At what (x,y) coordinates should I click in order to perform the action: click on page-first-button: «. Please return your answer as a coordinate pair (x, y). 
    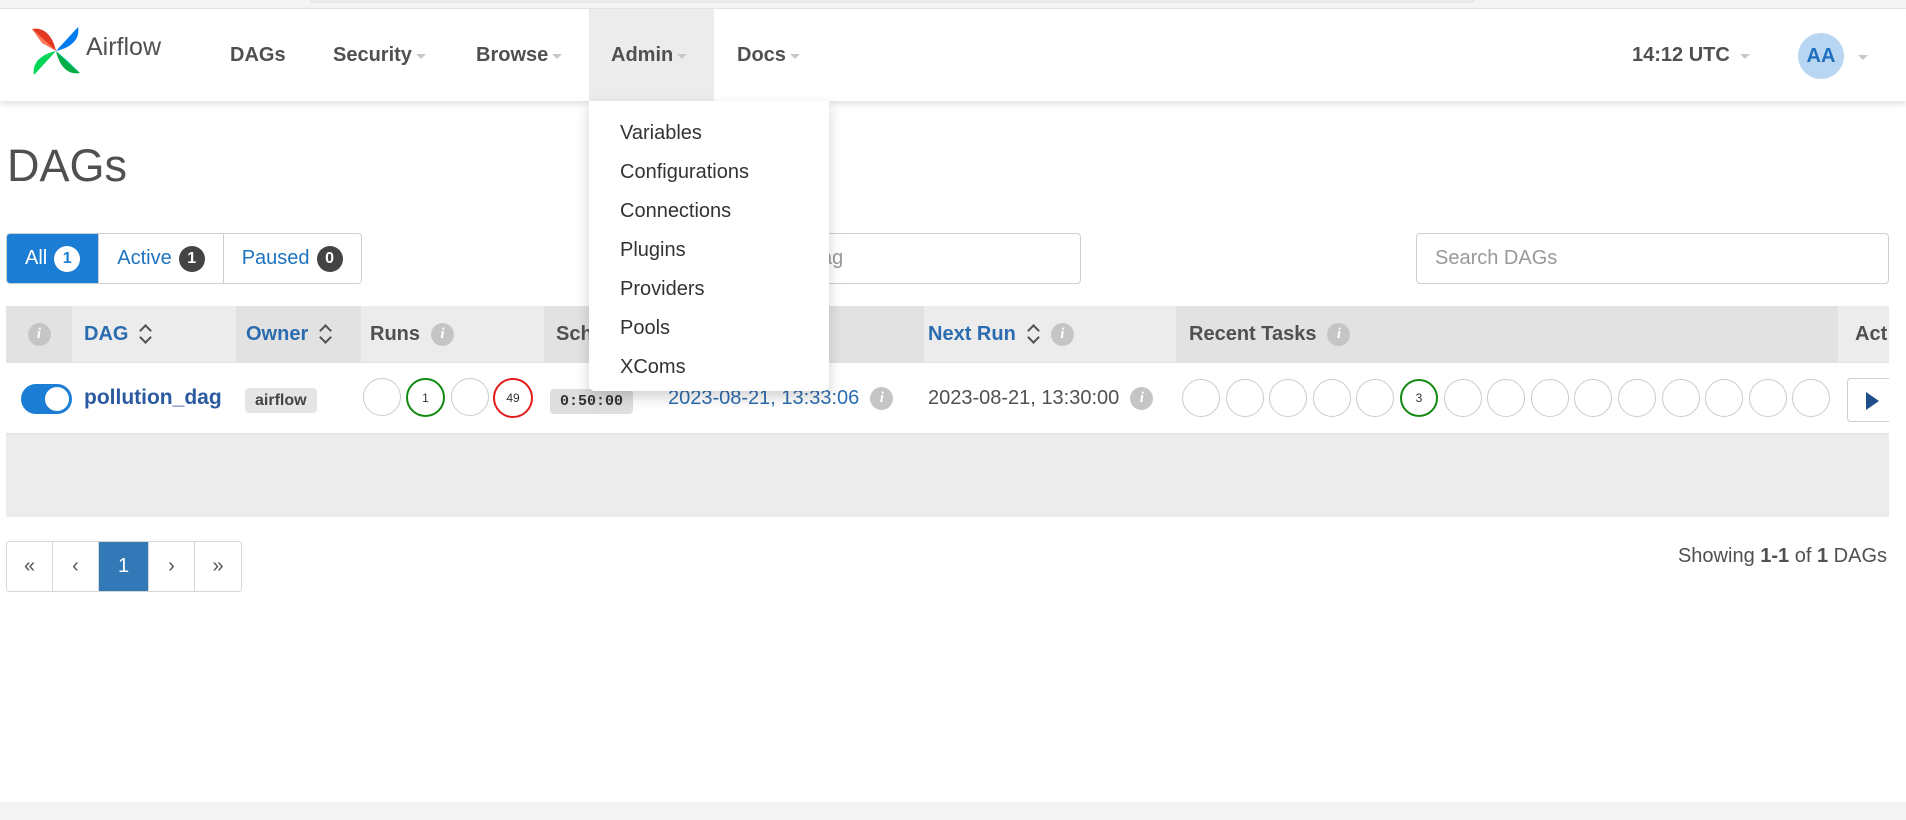
    Looking at the image, I should click on (30, 566).